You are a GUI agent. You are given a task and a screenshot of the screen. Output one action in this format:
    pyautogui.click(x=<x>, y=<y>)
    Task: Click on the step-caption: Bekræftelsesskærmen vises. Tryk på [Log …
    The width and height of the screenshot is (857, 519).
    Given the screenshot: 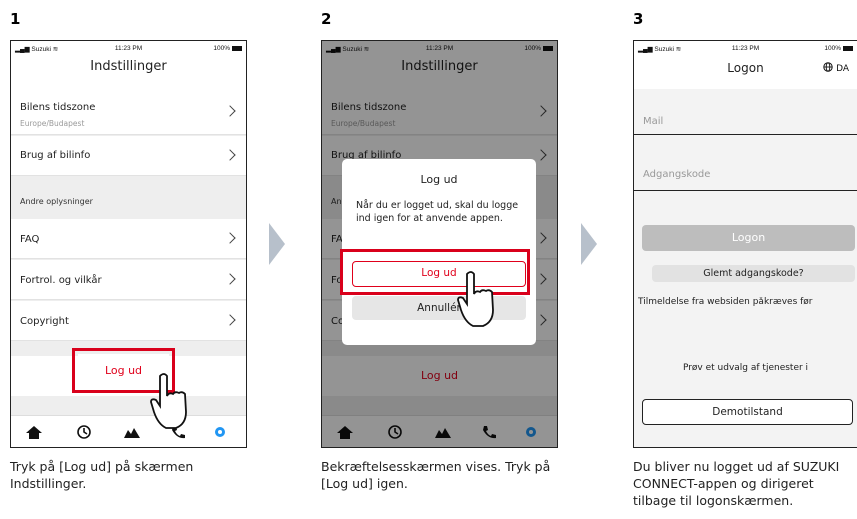 What is the action you would take?
    pyautogui.click(x=436, y=475)
    